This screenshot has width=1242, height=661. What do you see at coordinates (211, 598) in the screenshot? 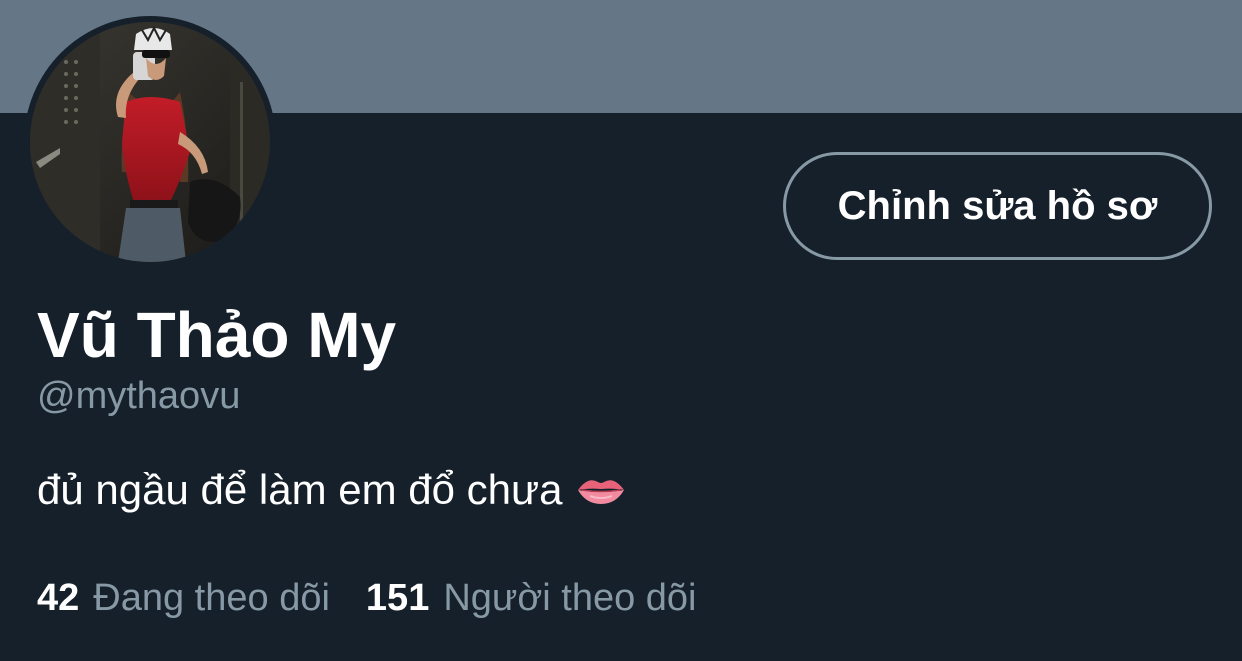
I see `following-label: Đang theo dõi` at bounding box center [211, 598].